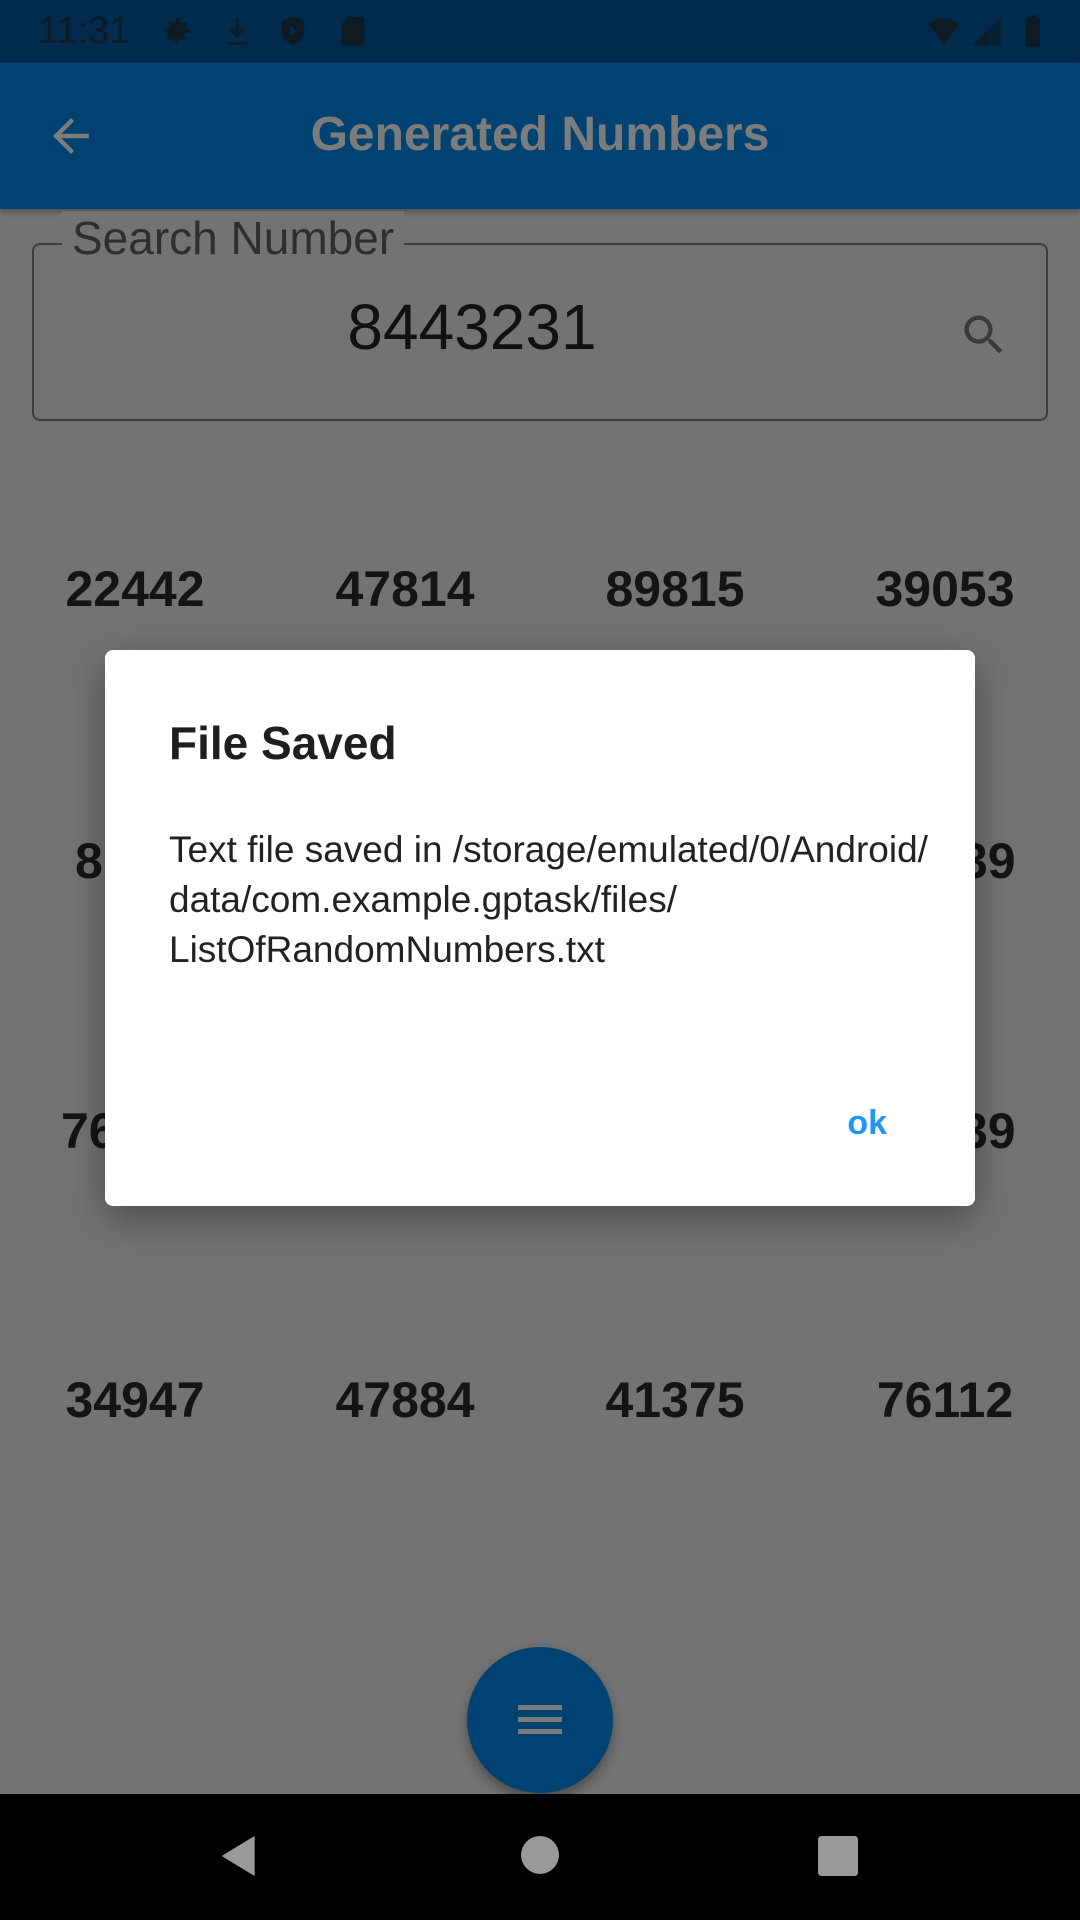 The image size is (1080, 1920). I want to click on battery-icon, so click(1033, 31).